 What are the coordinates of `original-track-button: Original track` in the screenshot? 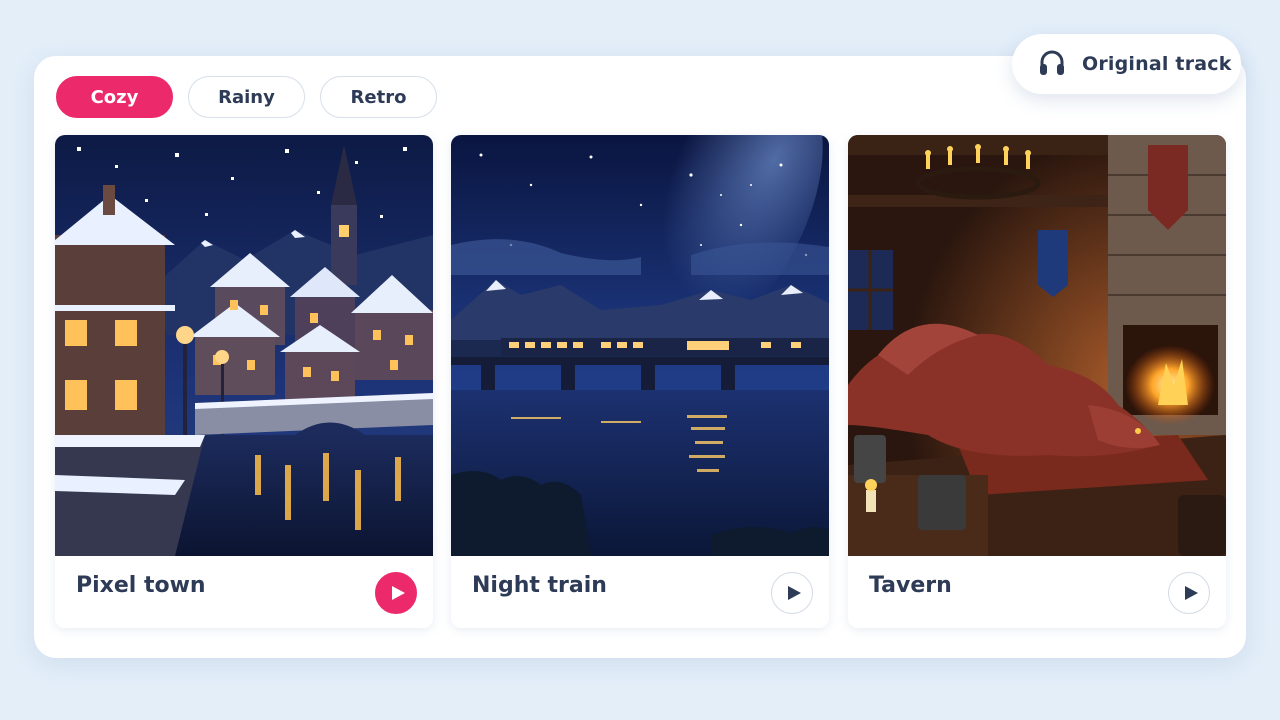 It's located at (1126, 64).